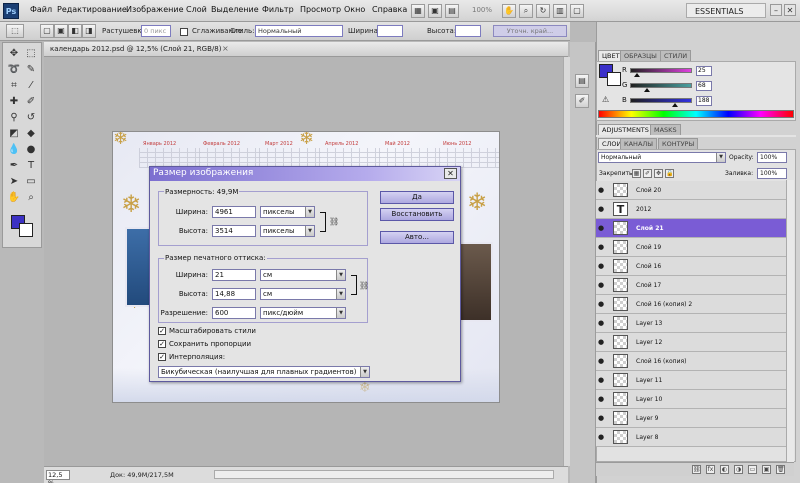  What do you see at coordinates (234, 231) in the screenshot?
I see `pixel-height-input: 3514` at bounding box center [234, 231].